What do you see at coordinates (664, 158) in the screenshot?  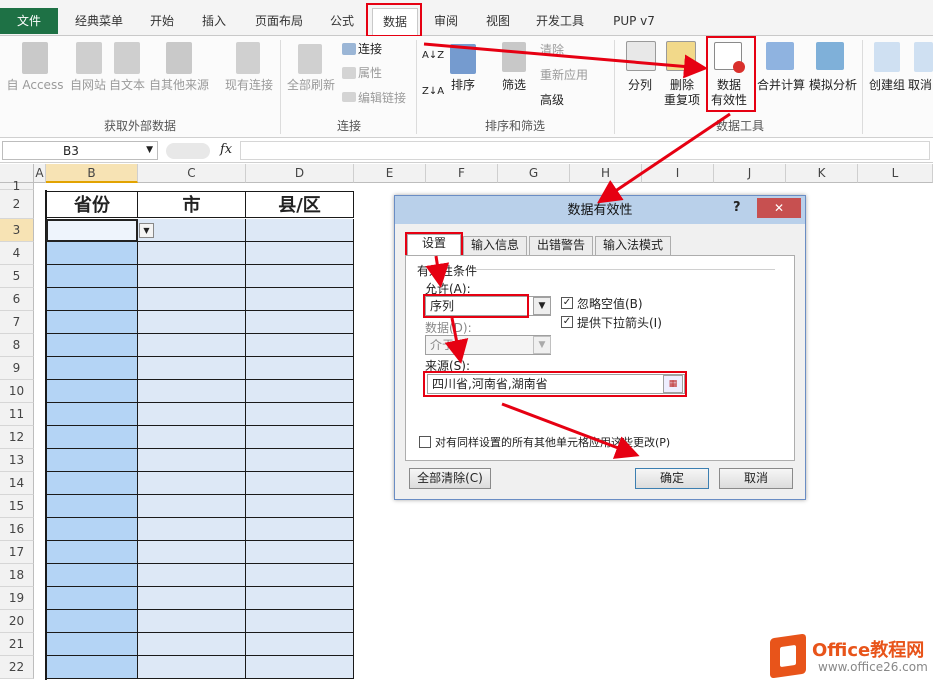 I see `arrow-to-dialog` at bounding box center [664, 158].